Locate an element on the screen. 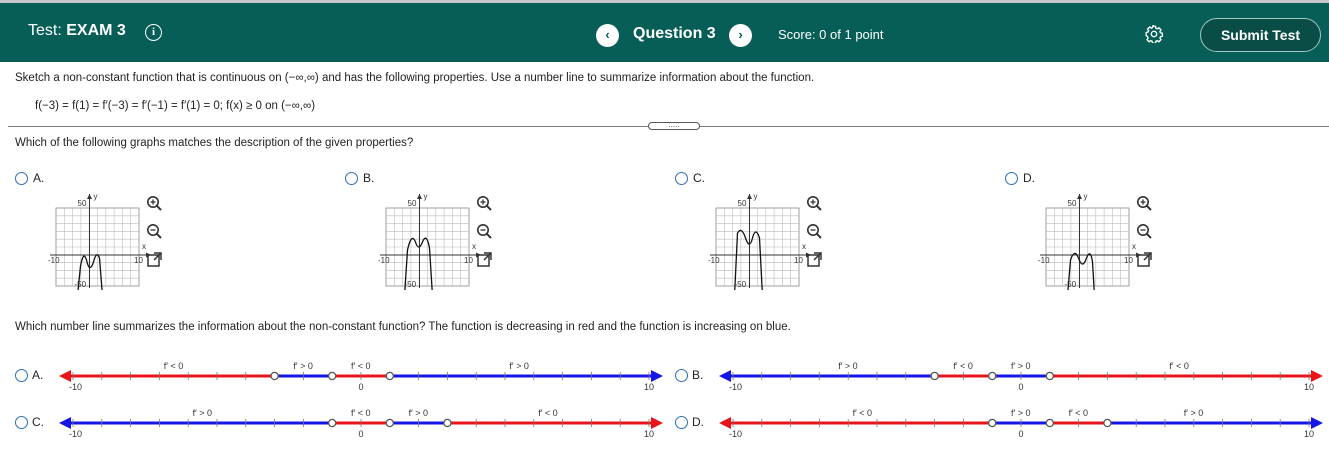 This screenshot has height=457, width=1329. graph-option-letter: C. is located at coordinates (699, 178).